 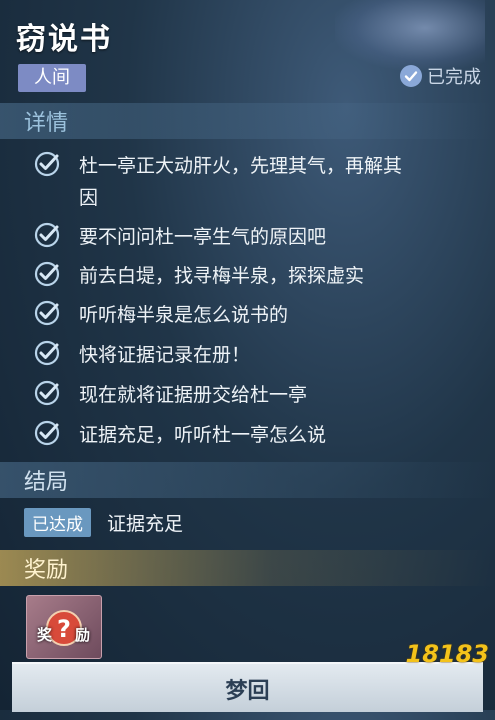 What do you see at coordinates (203, 237) in the screenshot?
I see `task-text: 要不问问杜一亭生气的原因吧` at bounding box center [203, 237].